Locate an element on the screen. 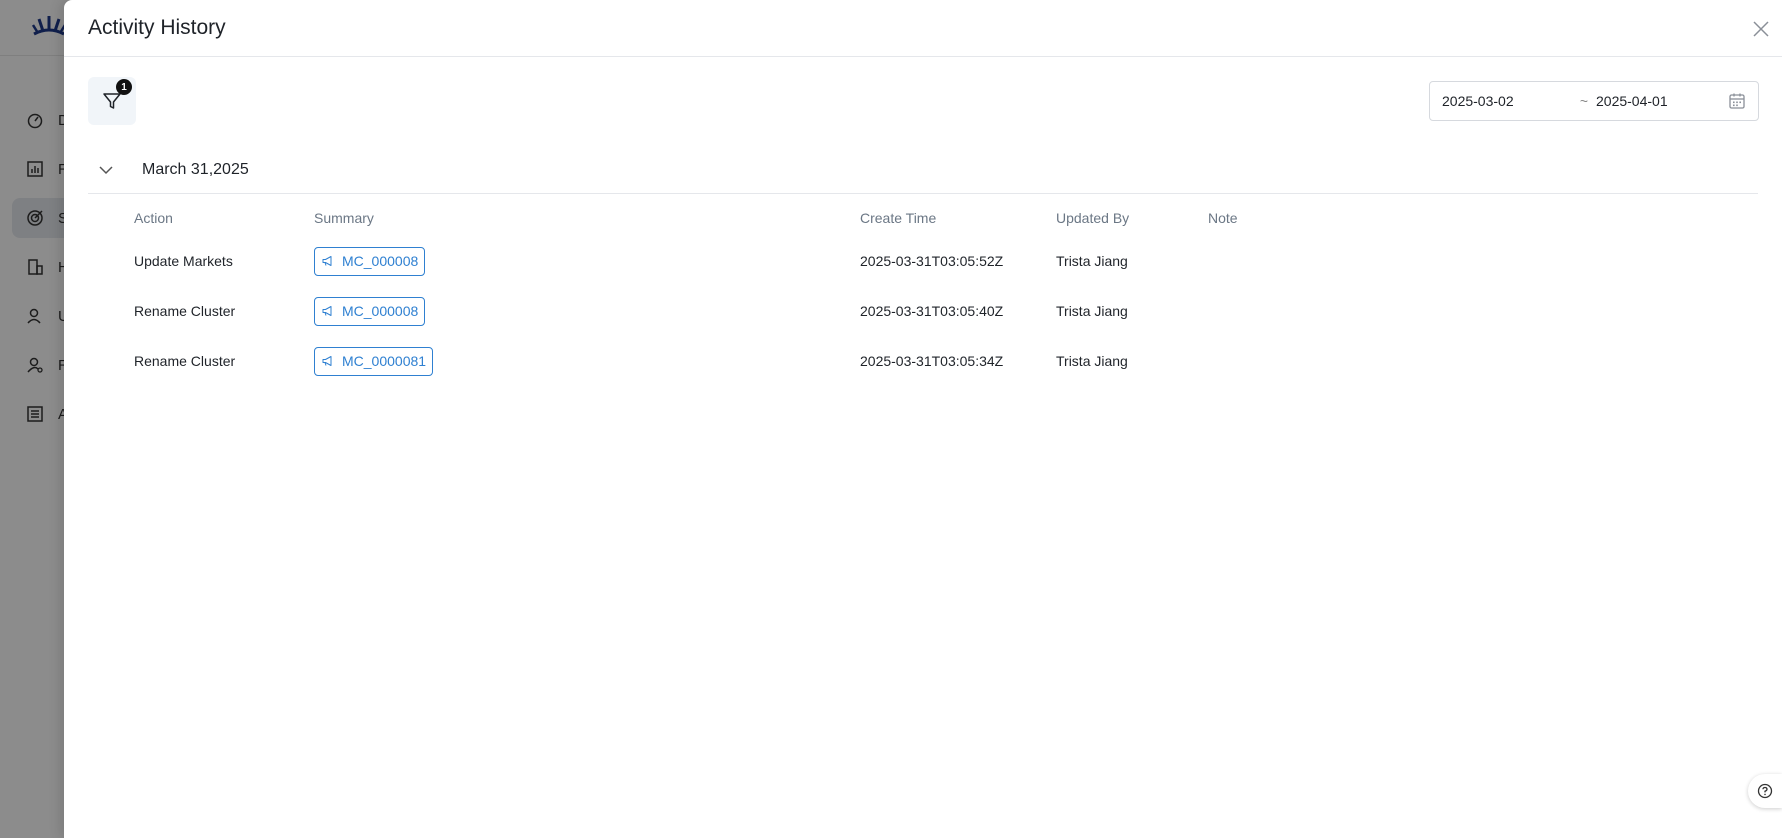 Image resolution: width=1782 pixels, height=838 pixels. drawer-header: Activity History is located at coordinates (923, 28).